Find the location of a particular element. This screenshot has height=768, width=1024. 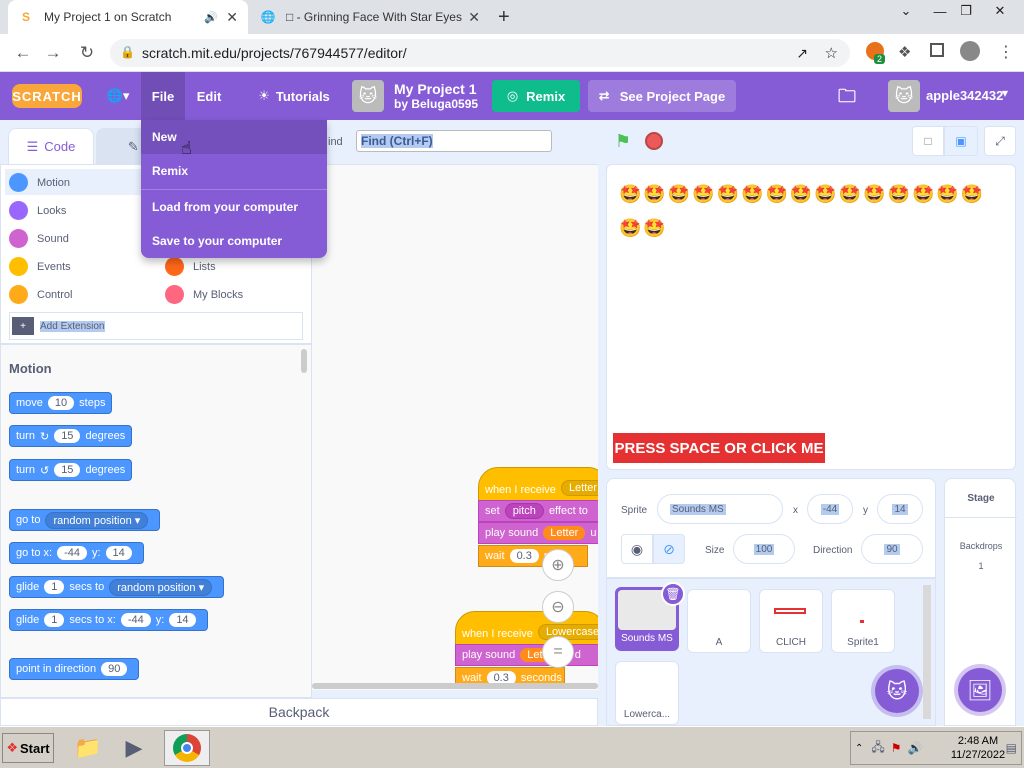

sprite-tile-clich: CLICH is located at coordinates (791, 621).